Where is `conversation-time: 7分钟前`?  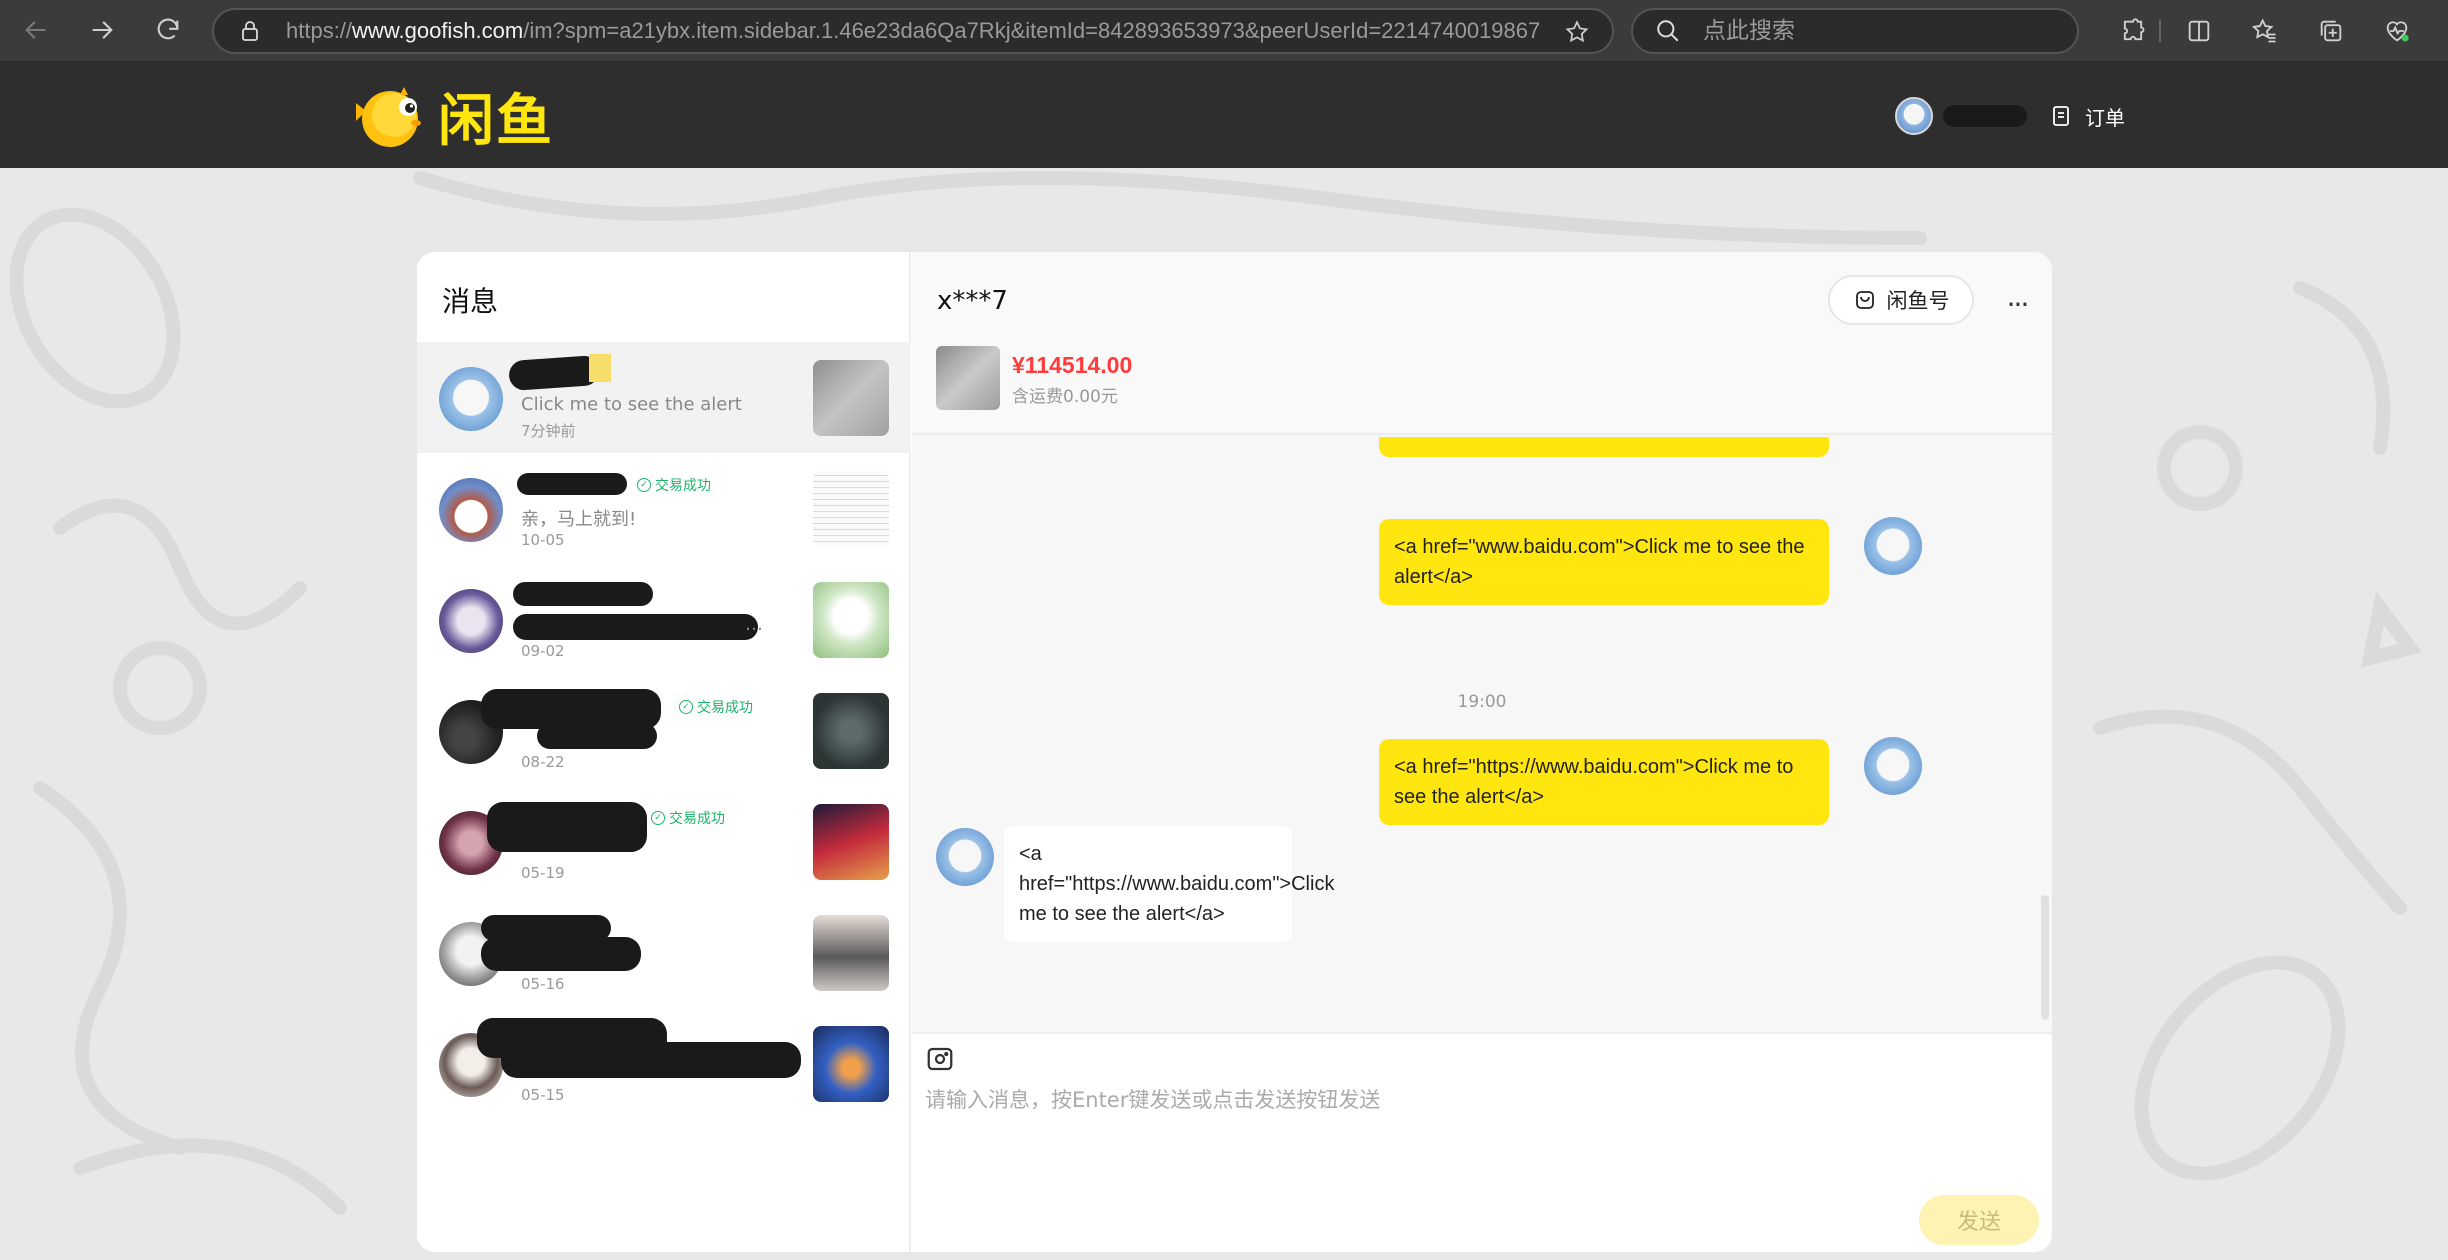
conversation-time: 7分钟前 is located at coordinates (548, 431).